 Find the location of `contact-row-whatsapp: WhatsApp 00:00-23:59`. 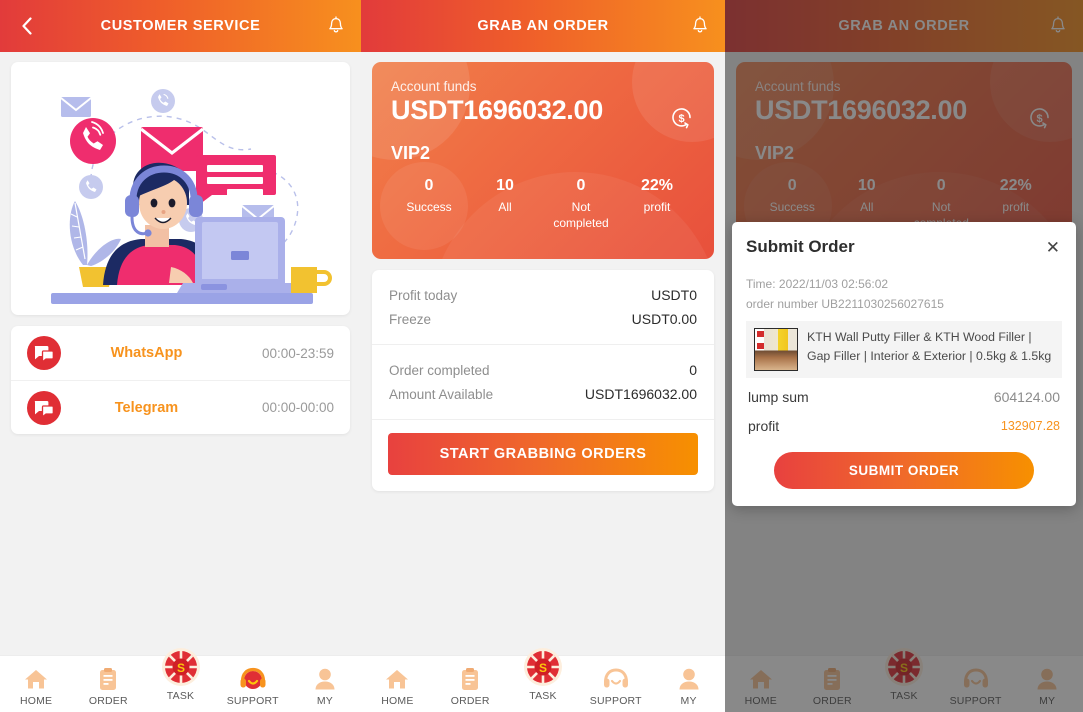

contact-row-whatsapp: WhatsApp 00:00-23:59 is located at coordinates (180, 353).